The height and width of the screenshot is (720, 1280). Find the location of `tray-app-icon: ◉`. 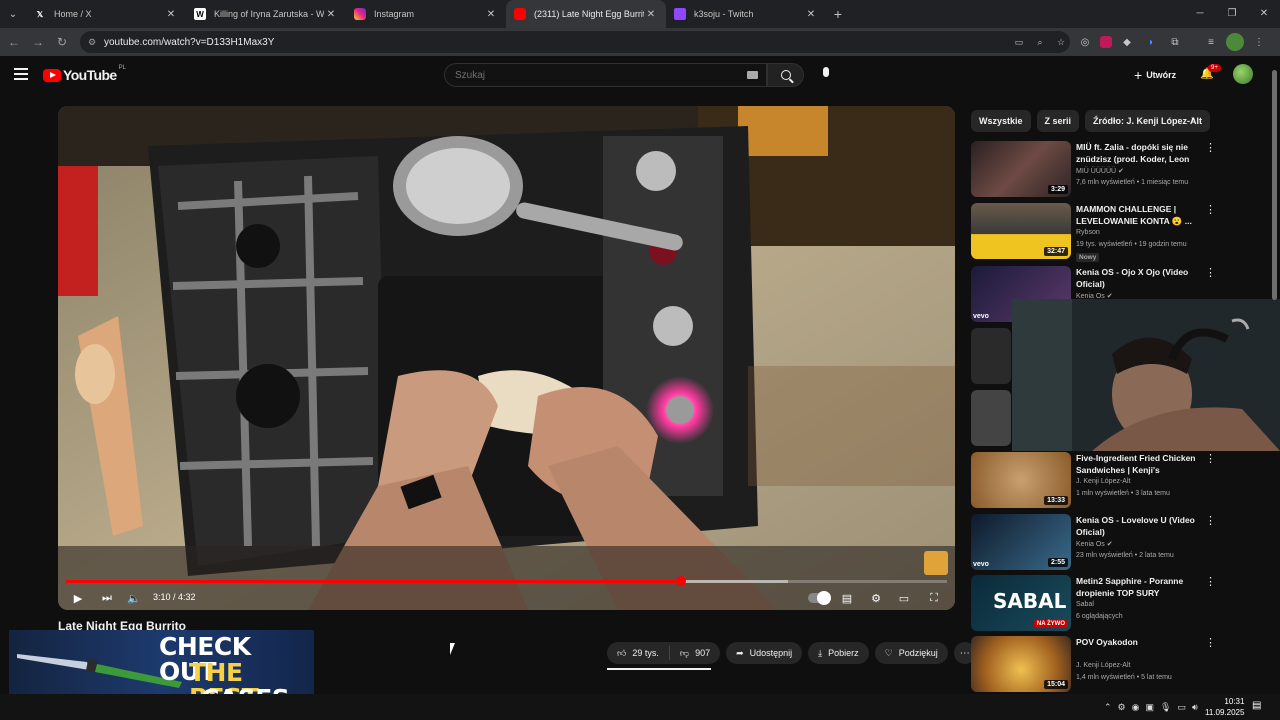

tray-app-icon: ◉ is located at coordinates (1136, 707).